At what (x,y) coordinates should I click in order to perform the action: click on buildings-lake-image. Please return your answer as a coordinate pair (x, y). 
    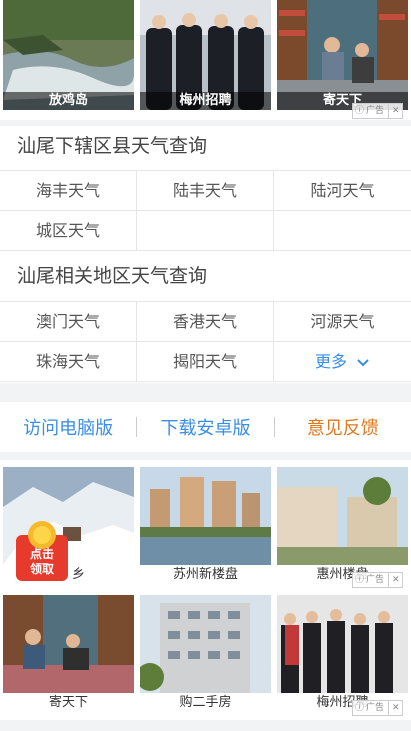
    Looking at the image, I should click on (205, 516).